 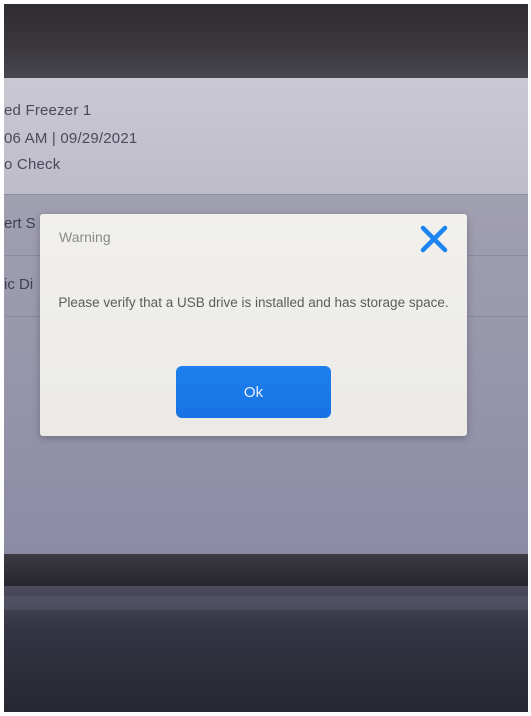 I want to click on close-button, so click(x=434, y=239).